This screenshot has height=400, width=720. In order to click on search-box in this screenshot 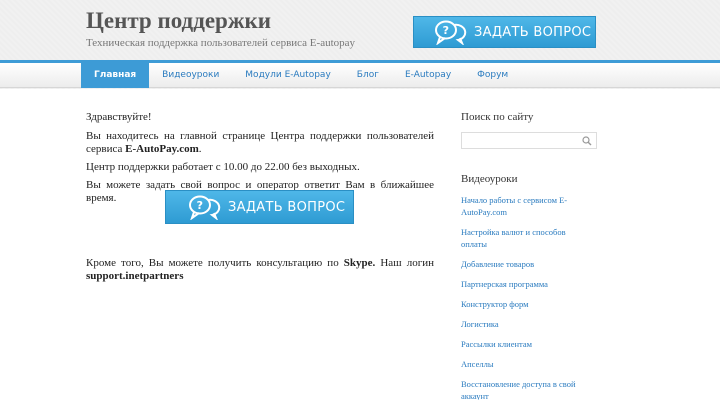, I will do `click(529, 141)`.